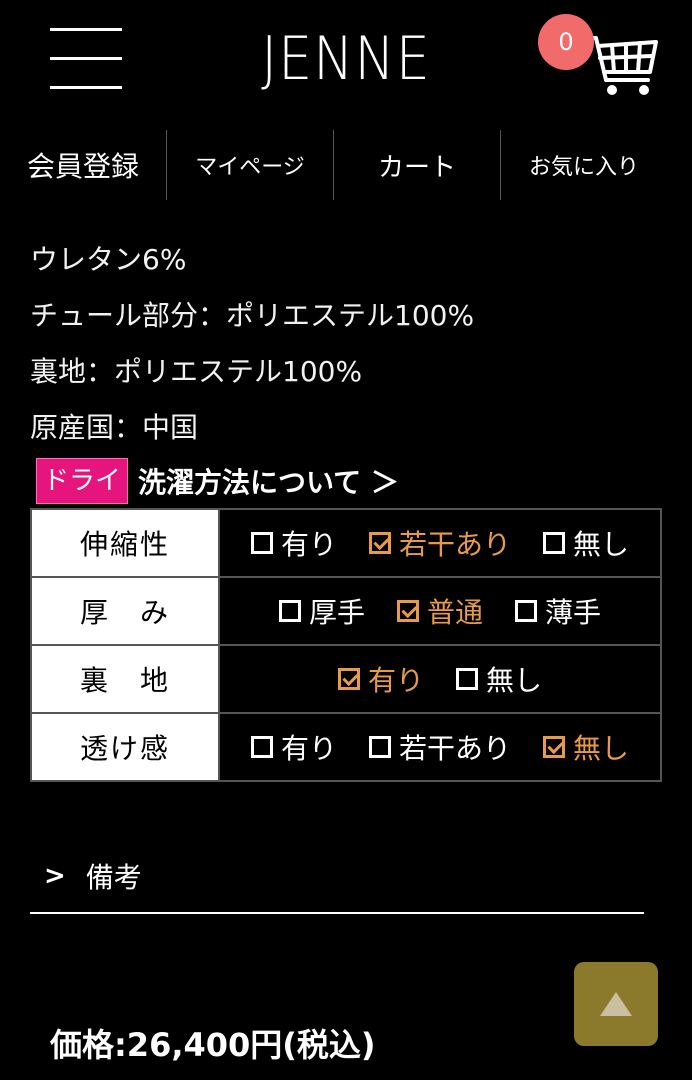 Image resolution: width=692 pixels, height=1080 pixels. I want to click on table-row: 厚 み 厚手 普通 薄手, so click(346, 611).